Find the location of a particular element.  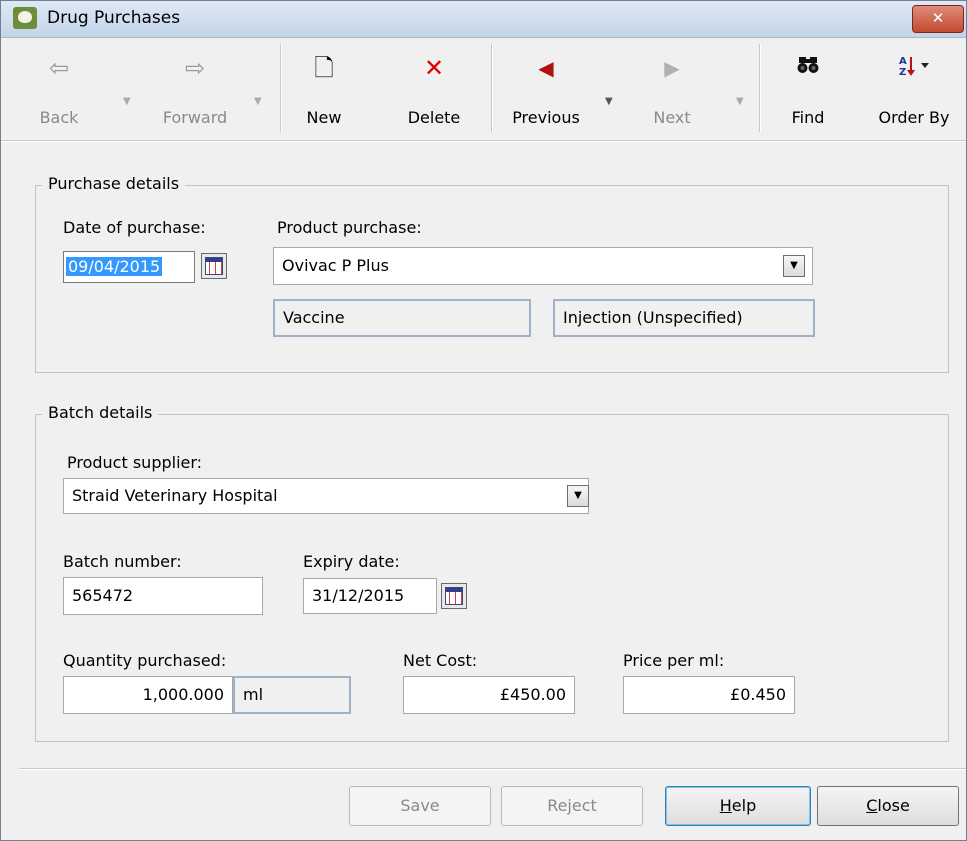

next-label: Next is located at coordinates (672, 117).